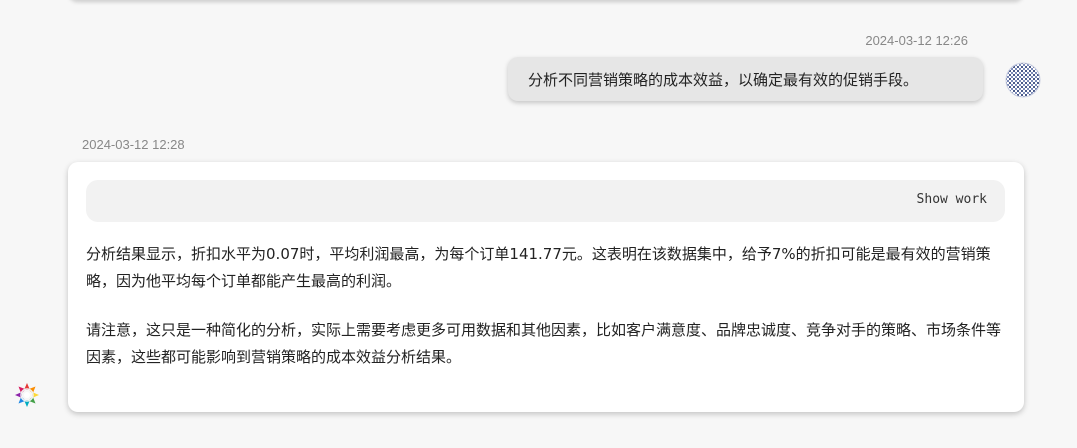 The height and width of the screenshot is (448, 1077). What do you see at coordinates (951, 199) in the screenshot?
I see `show-work-label: Show work` at bounding box center [951, 199].